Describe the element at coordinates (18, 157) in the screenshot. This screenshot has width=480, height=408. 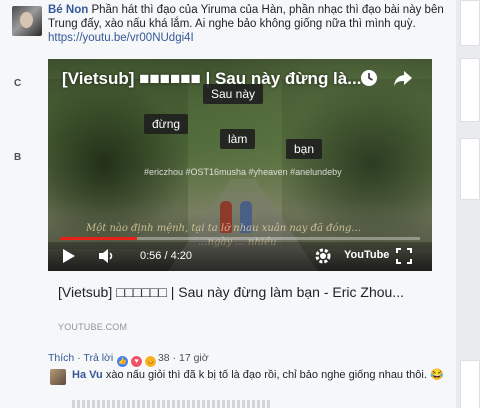
I see `sidebar-letter-3: B` at that location.